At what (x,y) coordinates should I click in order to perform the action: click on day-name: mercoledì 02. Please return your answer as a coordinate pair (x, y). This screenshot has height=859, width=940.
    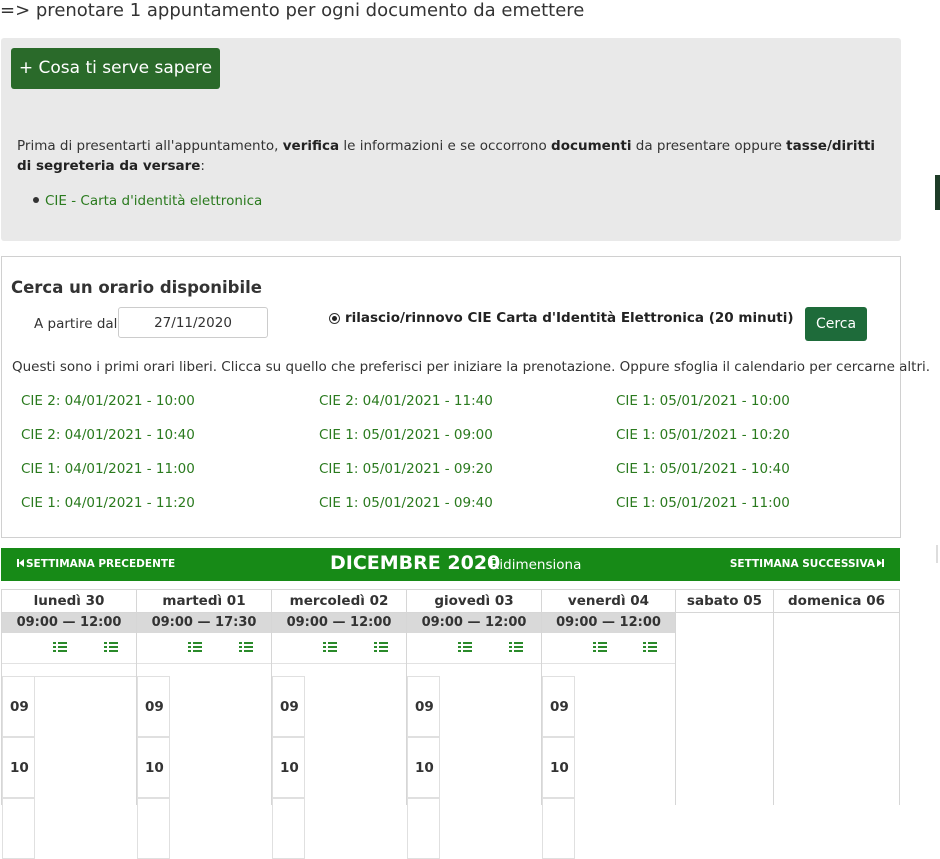
    Looking at the image, I should click on (339, 601).